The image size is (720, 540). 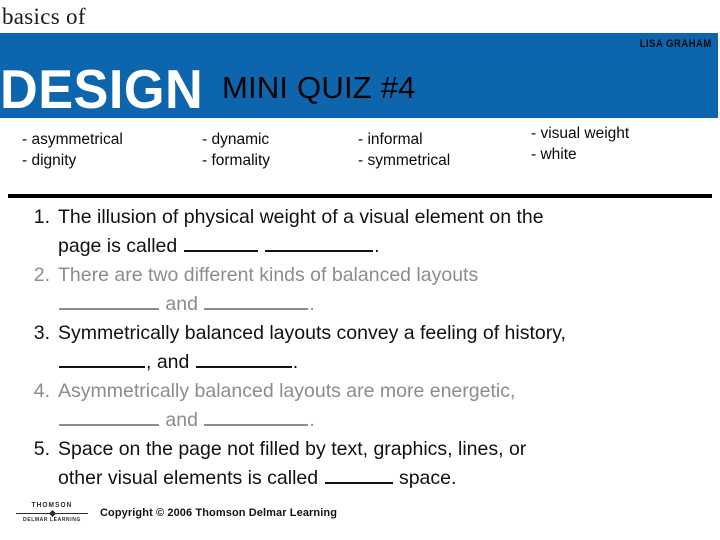 I want to click on word-bank-item: - white, so click(x=554, y=154).